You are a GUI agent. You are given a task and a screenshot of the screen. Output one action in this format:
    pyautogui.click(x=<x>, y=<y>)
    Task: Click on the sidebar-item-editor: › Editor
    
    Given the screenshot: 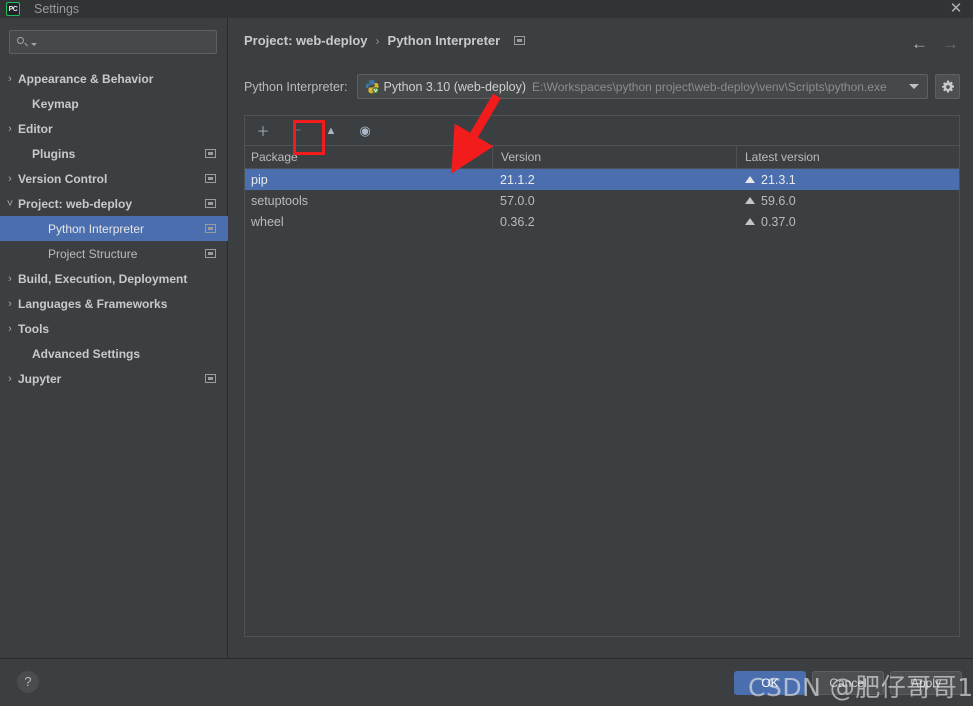 What is the action you would take?
    pyautogui.click(x=114, y=128)
    